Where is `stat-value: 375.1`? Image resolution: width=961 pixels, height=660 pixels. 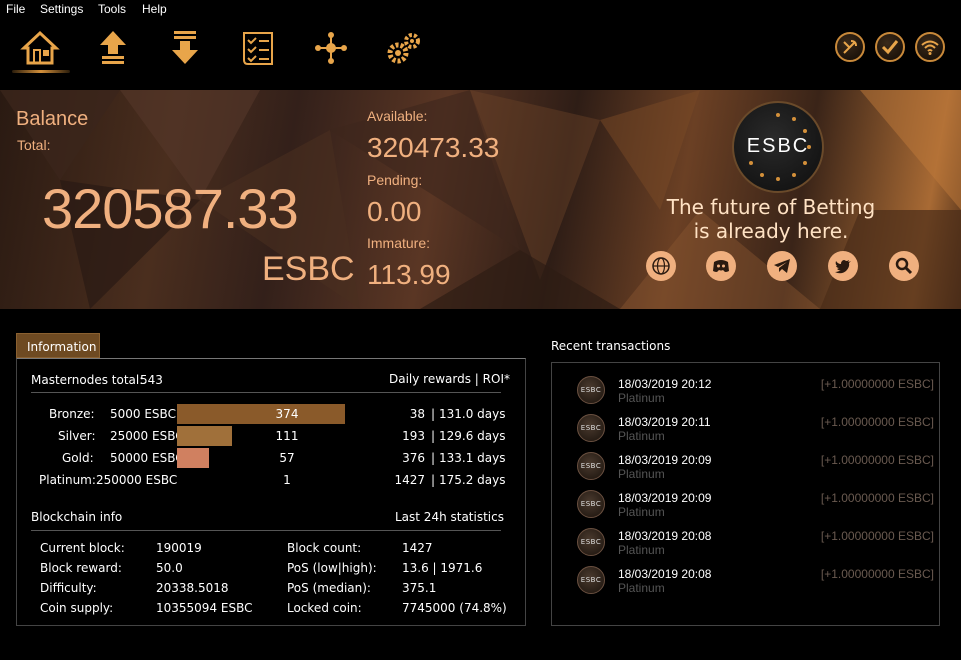 stat-value: 375.1 is located at coordinates (419, 588).